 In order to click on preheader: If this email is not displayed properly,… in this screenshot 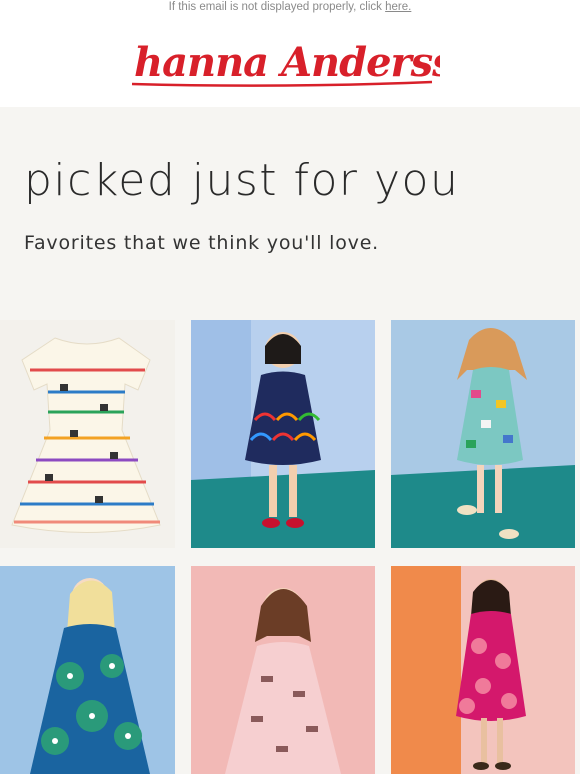, I will do `click(290, 8)`.